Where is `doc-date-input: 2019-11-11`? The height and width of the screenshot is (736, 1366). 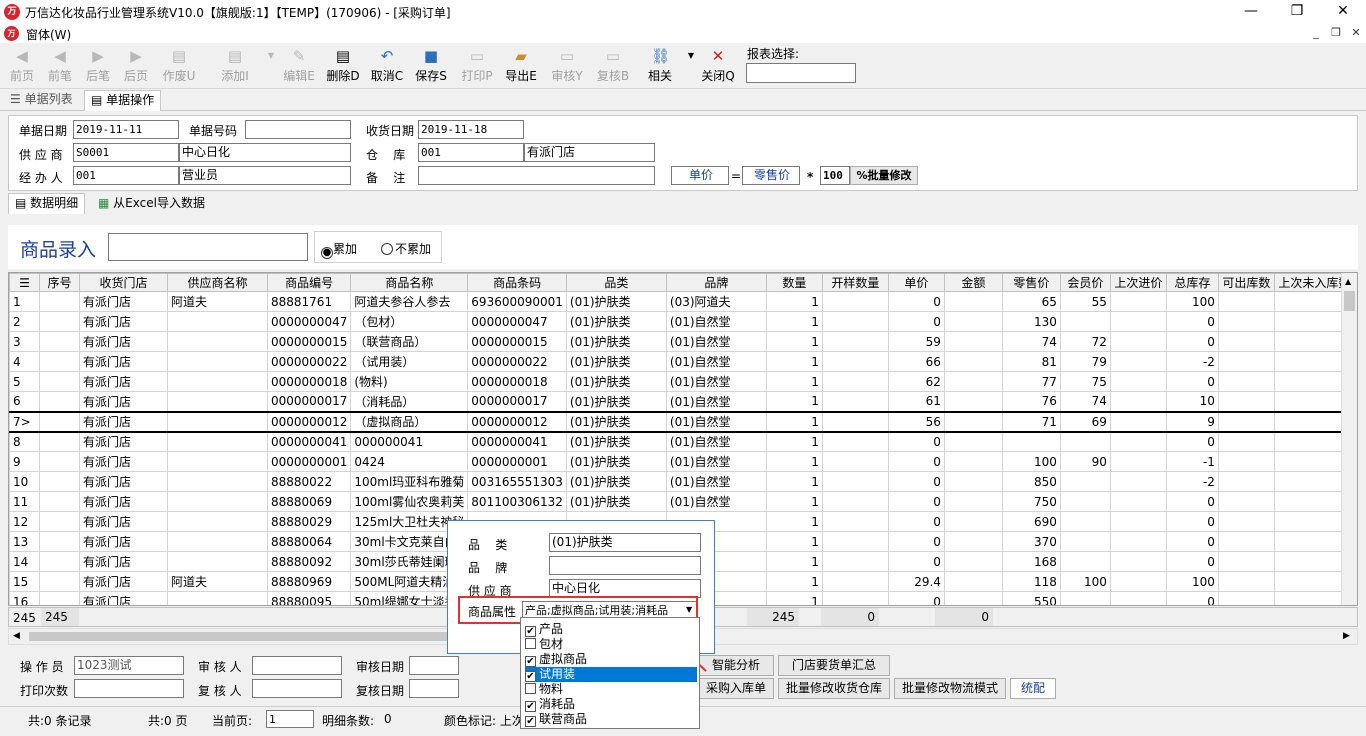
doc-date-input: 2019-11-11 is located at coordinates (126, 129).